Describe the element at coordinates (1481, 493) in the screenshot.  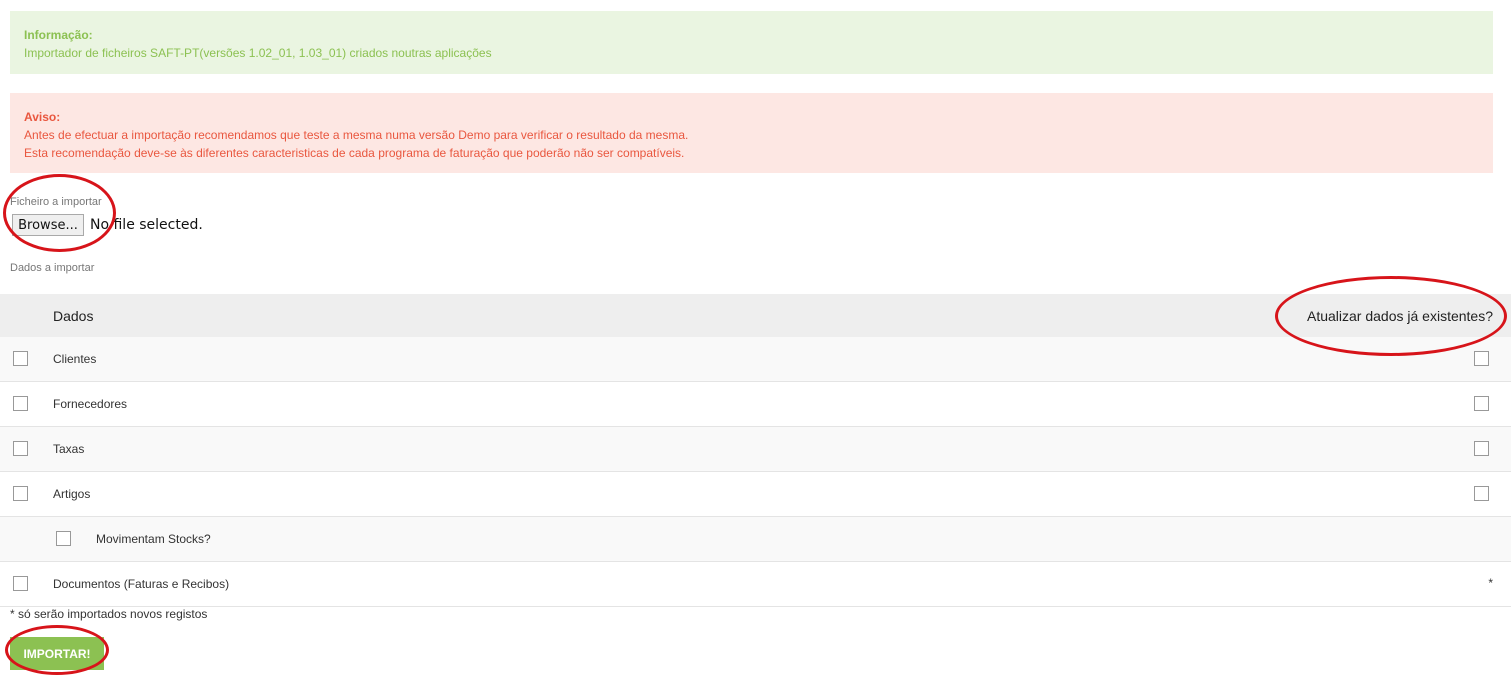
I see `artigos-update-checkbox` at that location.